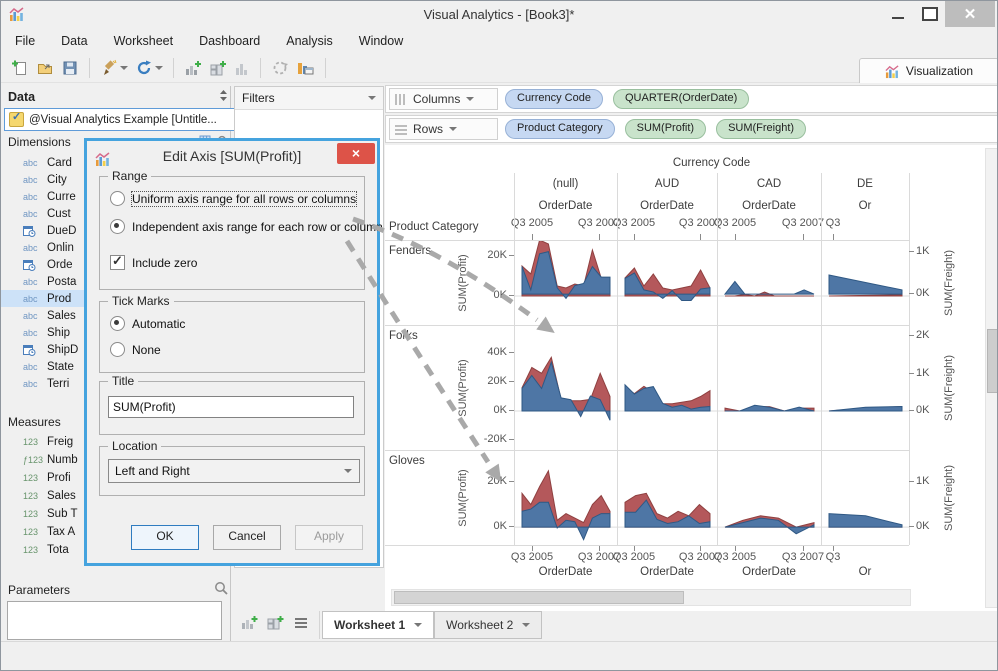 This screenshot has width=998, height=671. Describe the element at coordinates (761, 129) in the screenshot. I see `pill-sum-freight-: SUM(Freight)` at that location.